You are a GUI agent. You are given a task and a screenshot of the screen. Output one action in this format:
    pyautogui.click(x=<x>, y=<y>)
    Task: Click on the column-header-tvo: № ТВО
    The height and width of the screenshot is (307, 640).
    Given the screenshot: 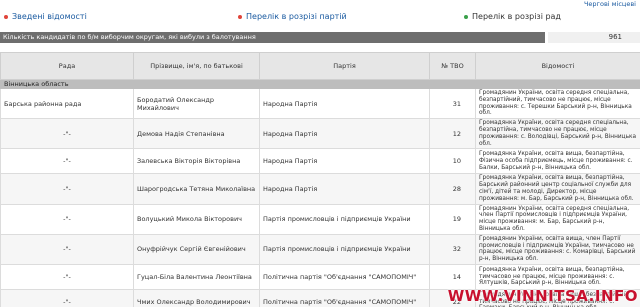 What is the action you would take?
    pyautogui.click(x=452, y=66)
    